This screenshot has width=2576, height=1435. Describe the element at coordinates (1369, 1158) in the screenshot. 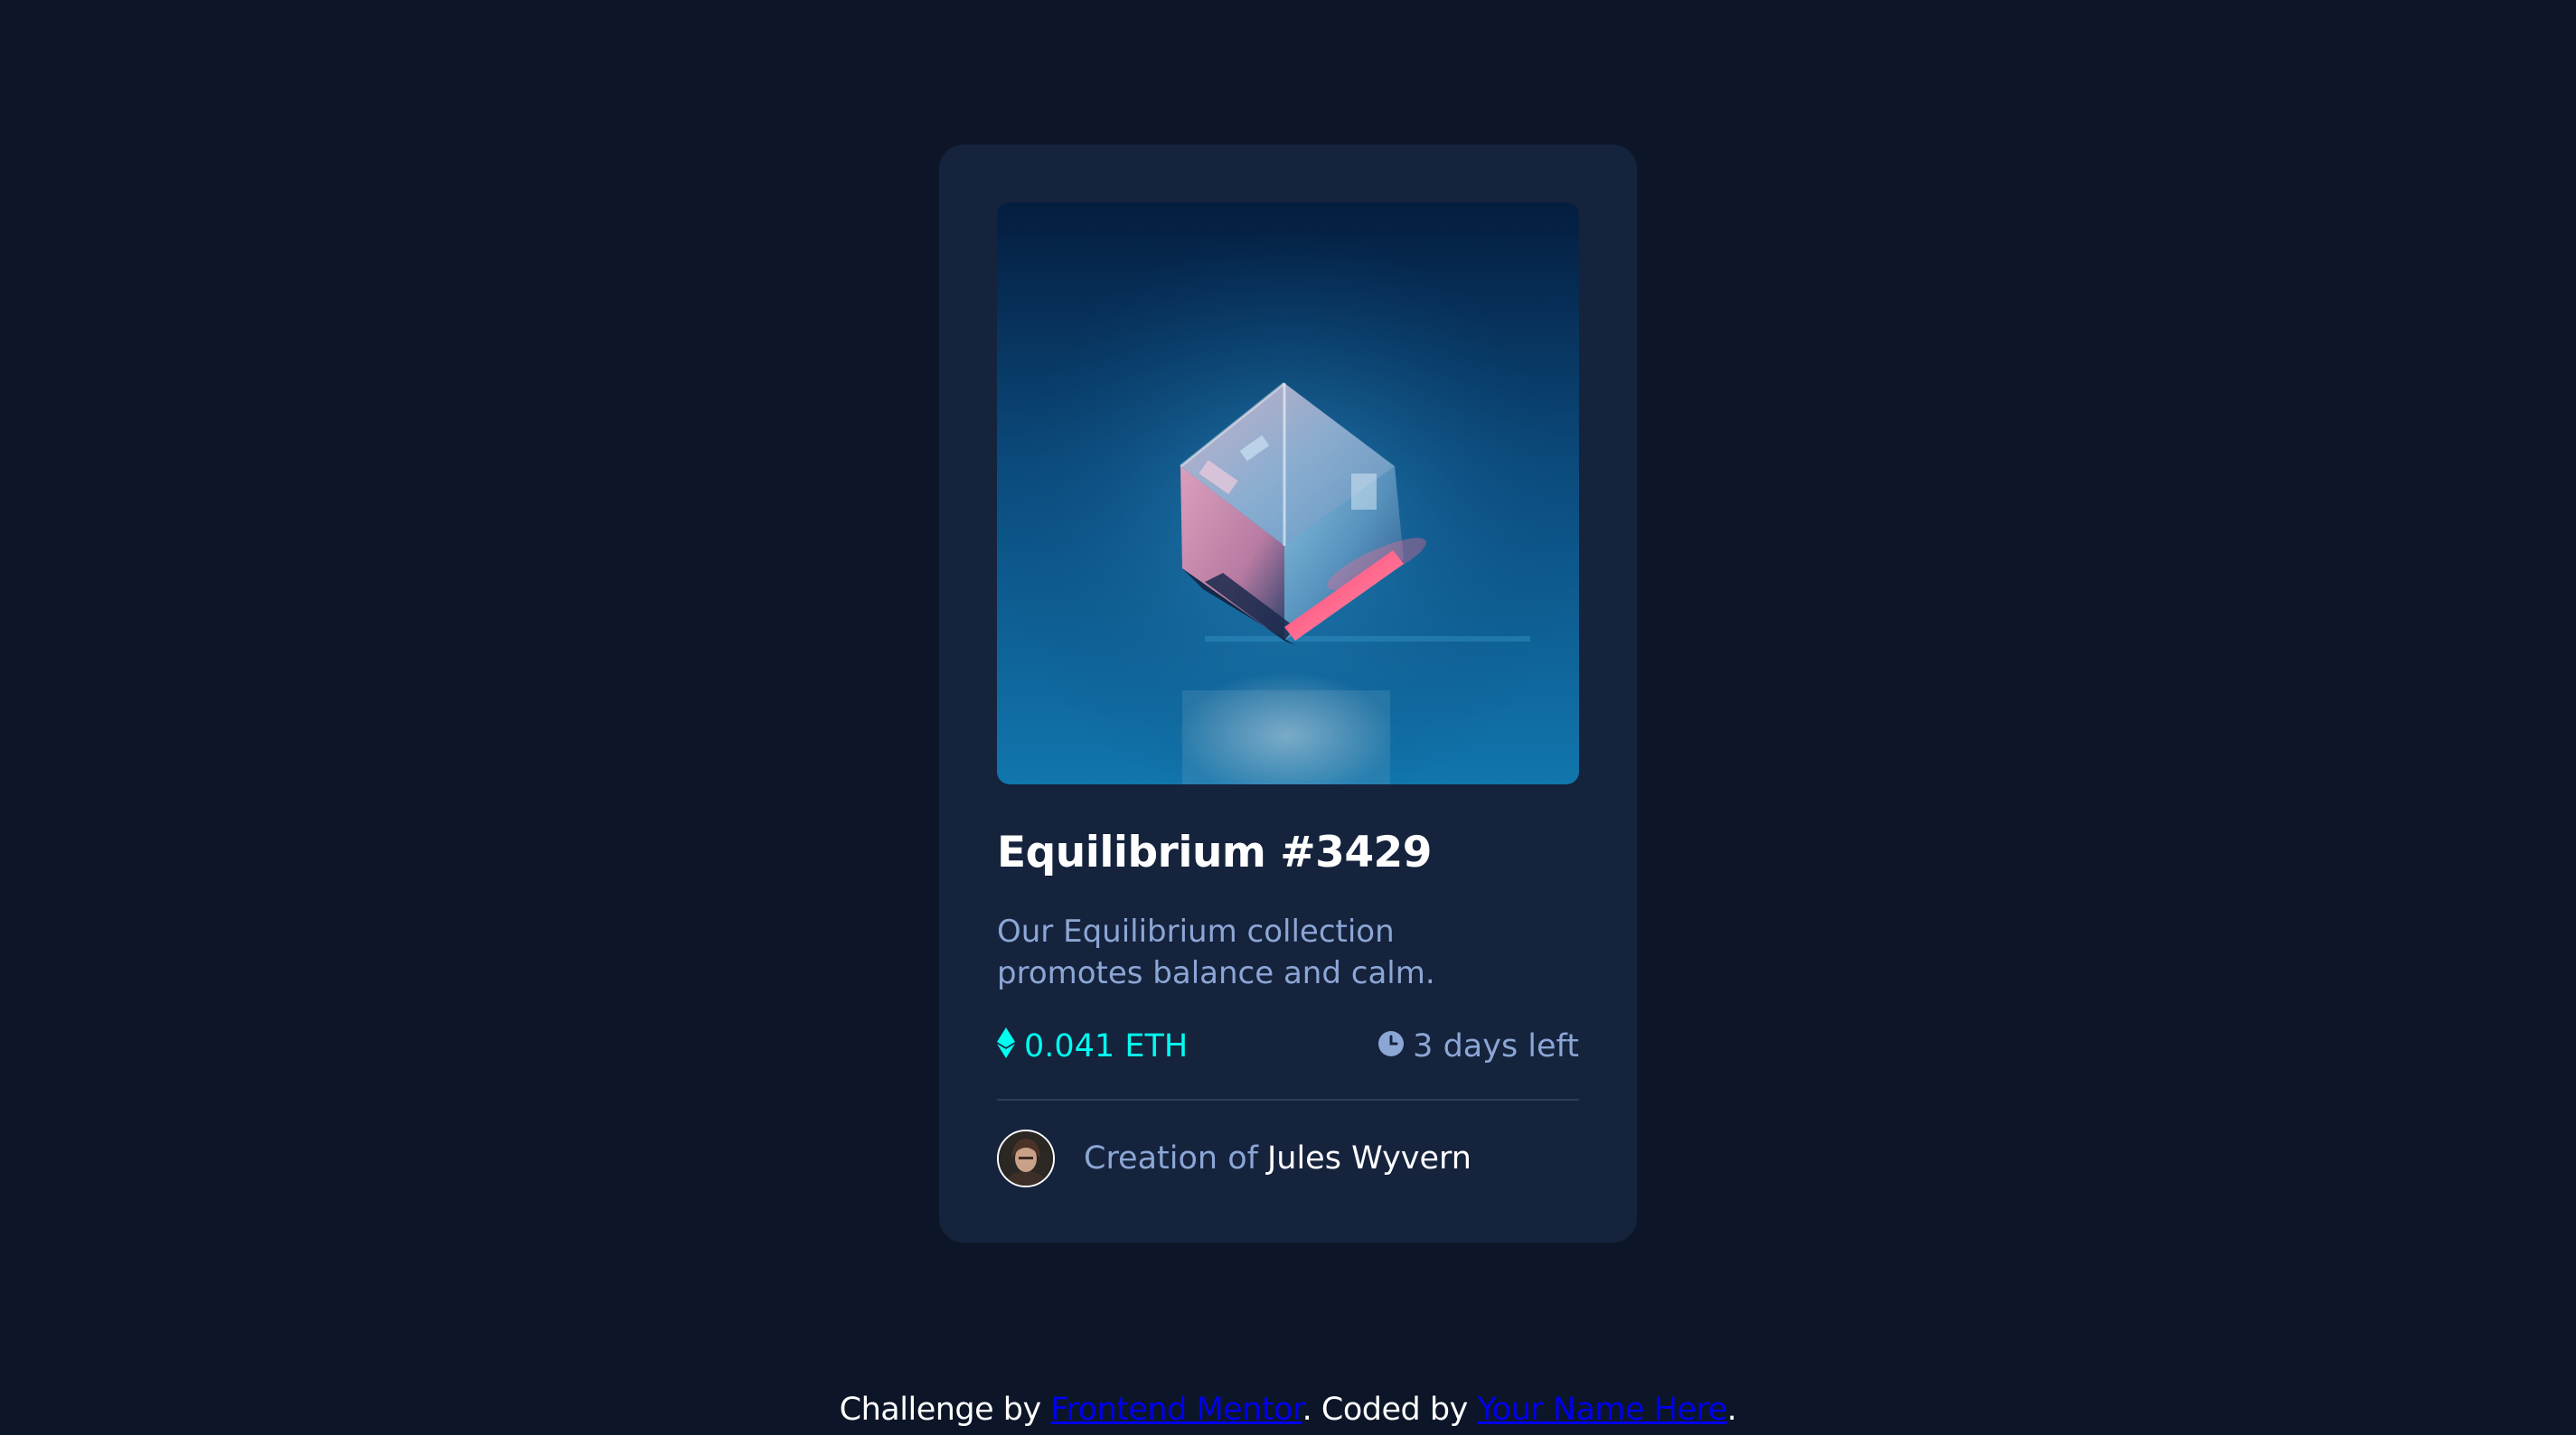

I see `creator-name-link: Jules Wyvern` at that location.